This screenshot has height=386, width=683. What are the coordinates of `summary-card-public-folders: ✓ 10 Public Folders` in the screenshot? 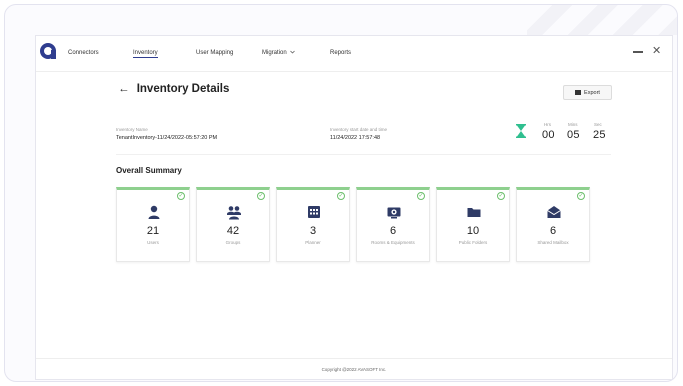 It's located at (473, 224).